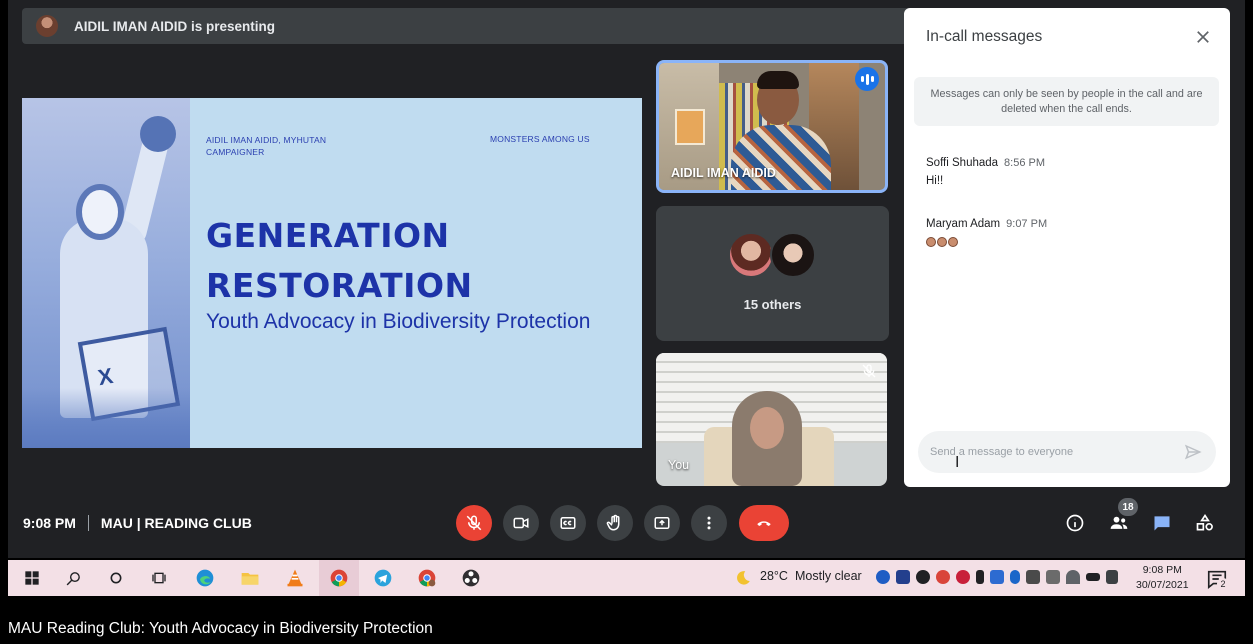  What do you see at coordinates (1162, 570) in the screenshot?
I see `clock-time: 9:08 PM` at bounding box center [1162, 570].